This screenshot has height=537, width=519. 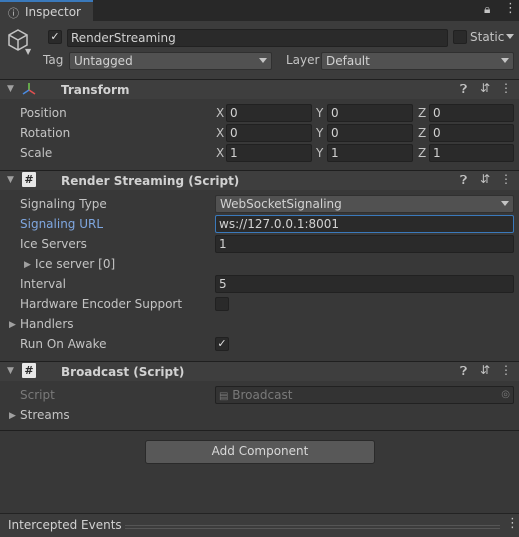 I want to click on scale-label: Scale, so click(x=36, y=153).